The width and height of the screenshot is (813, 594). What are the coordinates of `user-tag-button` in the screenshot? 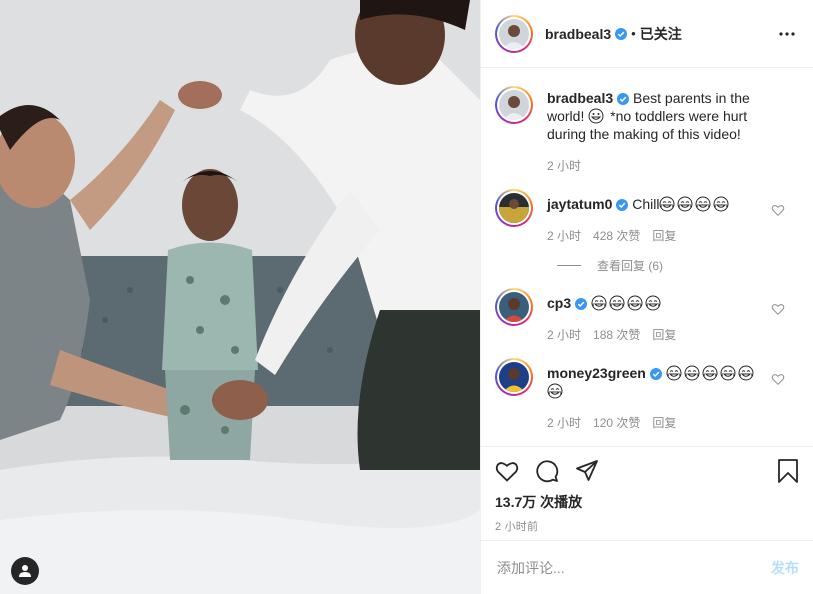 It's located at (25, 571).